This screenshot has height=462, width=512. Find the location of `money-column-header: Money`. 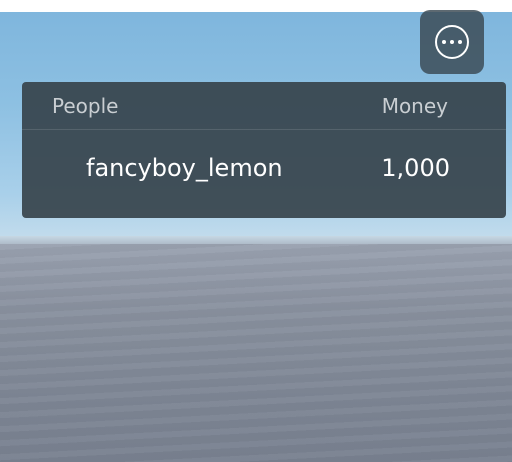

money-column-header: Money is located at coordinates (414, 106).